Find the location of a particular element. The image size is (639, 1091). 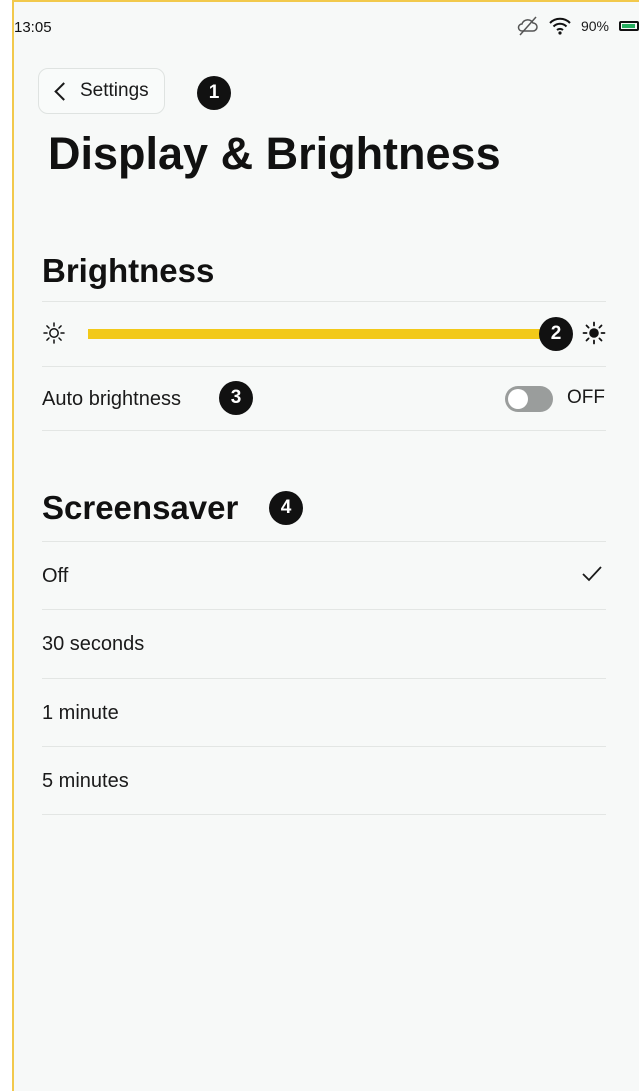

option-label: 30 seconds is located at coordinates (93, 644).